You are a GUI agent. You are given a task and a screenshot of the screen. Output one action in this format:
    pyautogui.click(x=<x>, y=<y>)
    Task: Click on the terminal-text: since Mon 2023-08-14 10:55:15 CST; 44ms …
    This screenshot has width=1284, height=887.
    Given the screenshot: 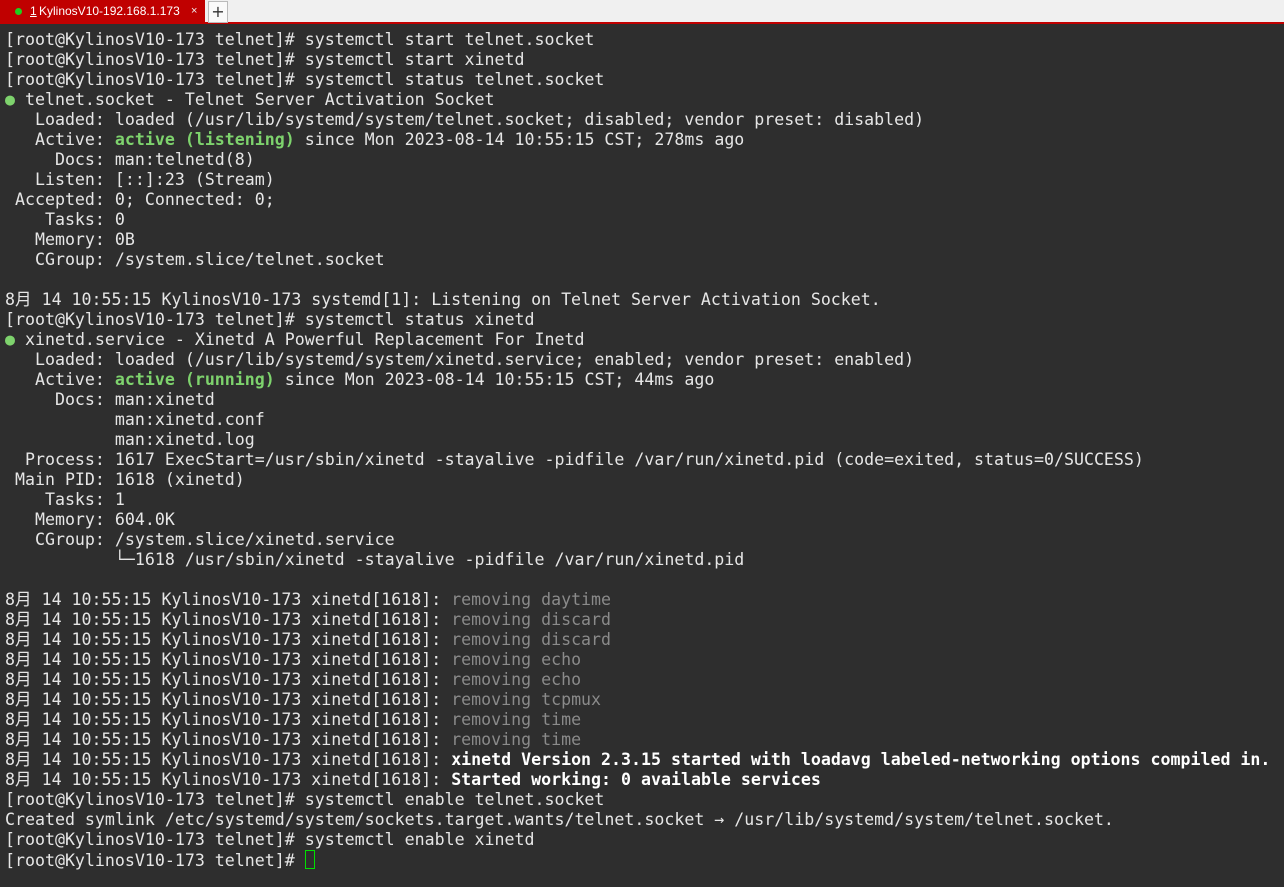 What is the action you would take?
    pyautogui.click(x=494, y=379)
    